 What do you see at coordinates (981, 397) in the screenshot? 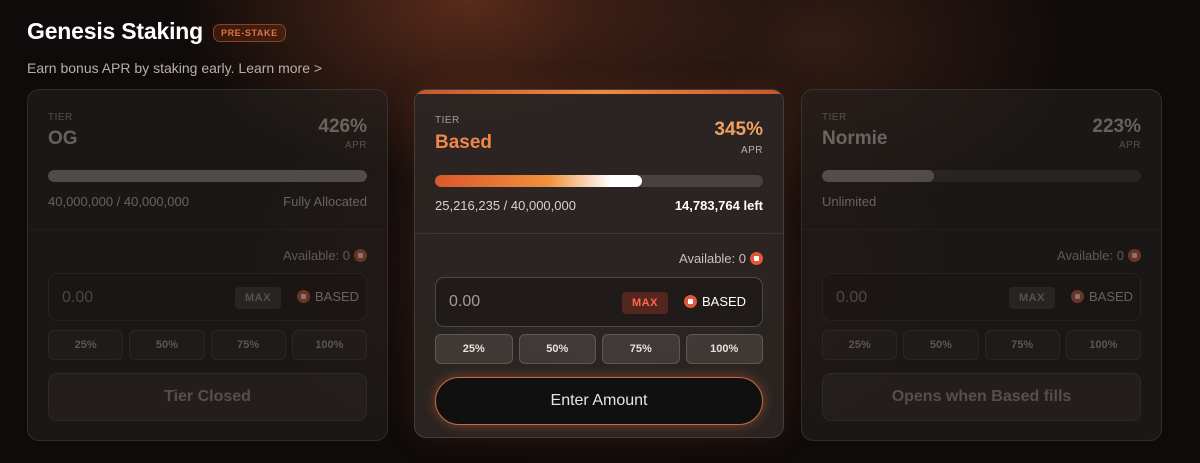
I see `opens-when-based-fills-button: Opens when Based fills` at bounding box center [981, 397].